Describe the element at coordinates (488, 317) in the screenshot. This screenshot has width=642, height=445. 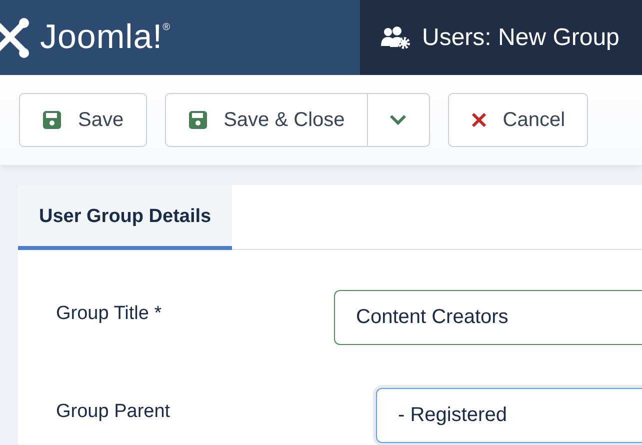
I see `input-field: Content Creators` at that location.